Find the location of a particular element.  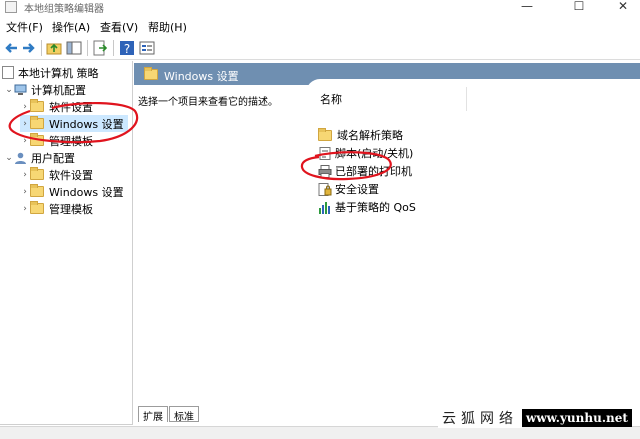

watermark-text: 云狐网络 is located at coordinates (480, 418).